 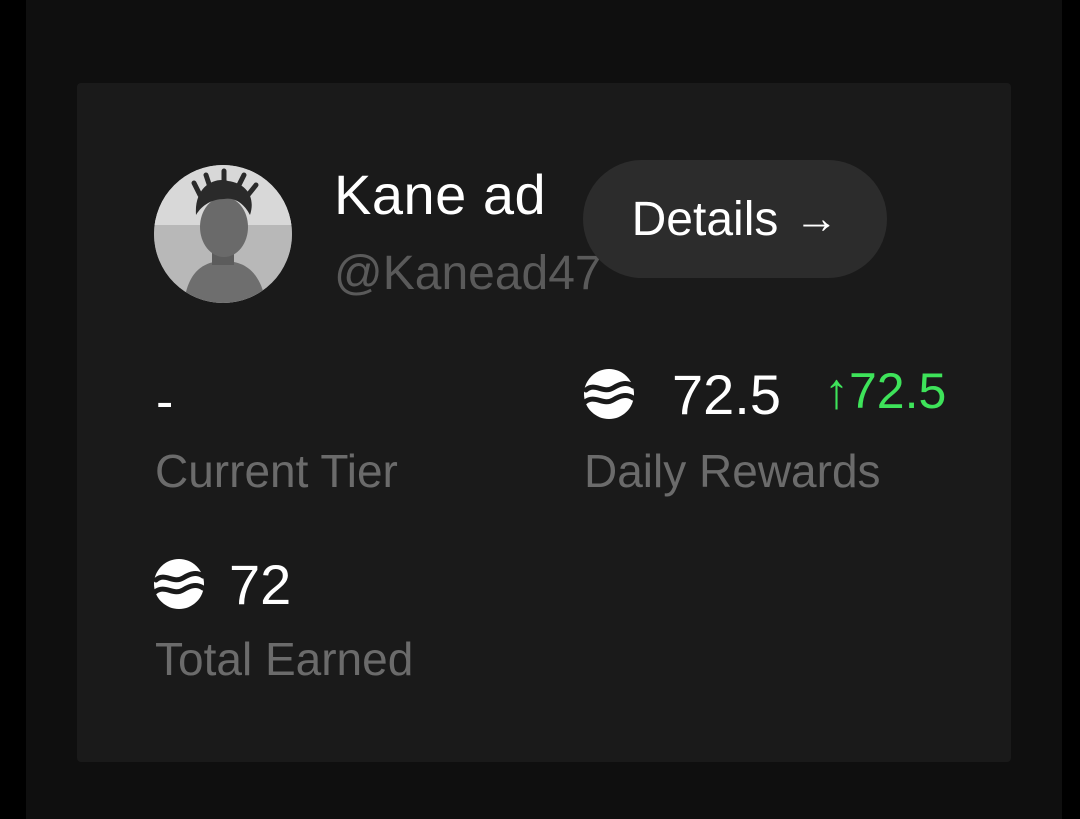 I want to click on details-button: Details →, so click(x=735, y=219).